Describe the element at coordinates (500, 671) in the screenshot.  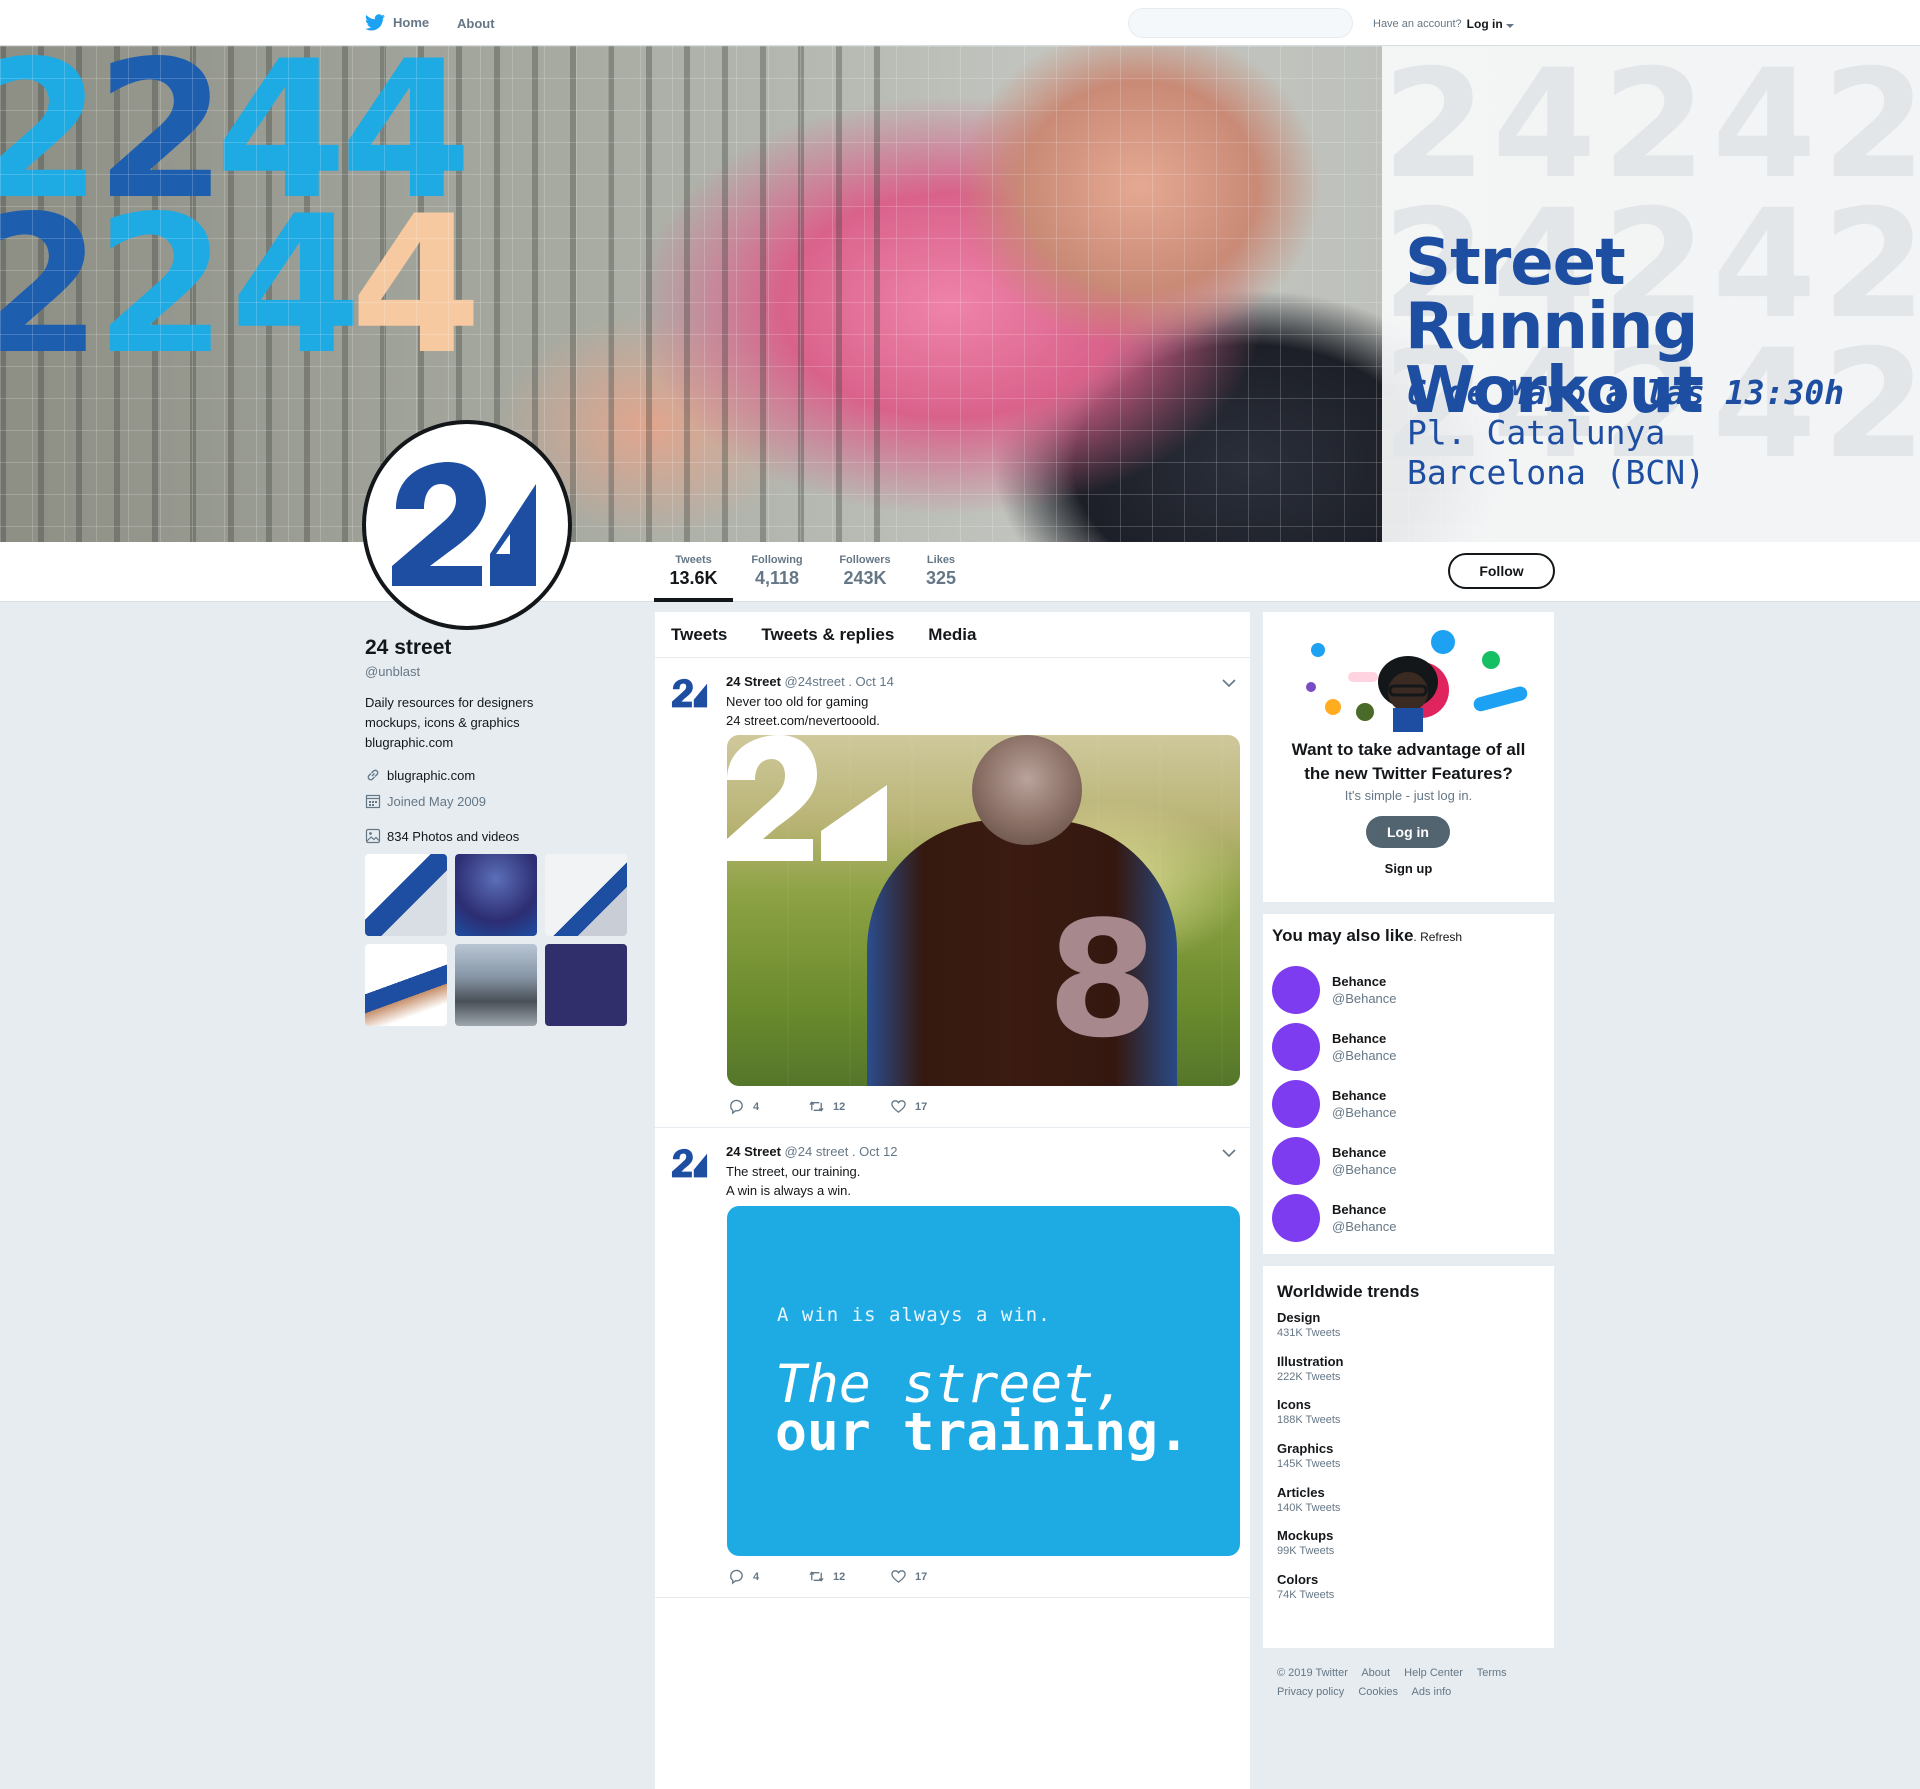
I see `profile-handle: @unblast` at that location.